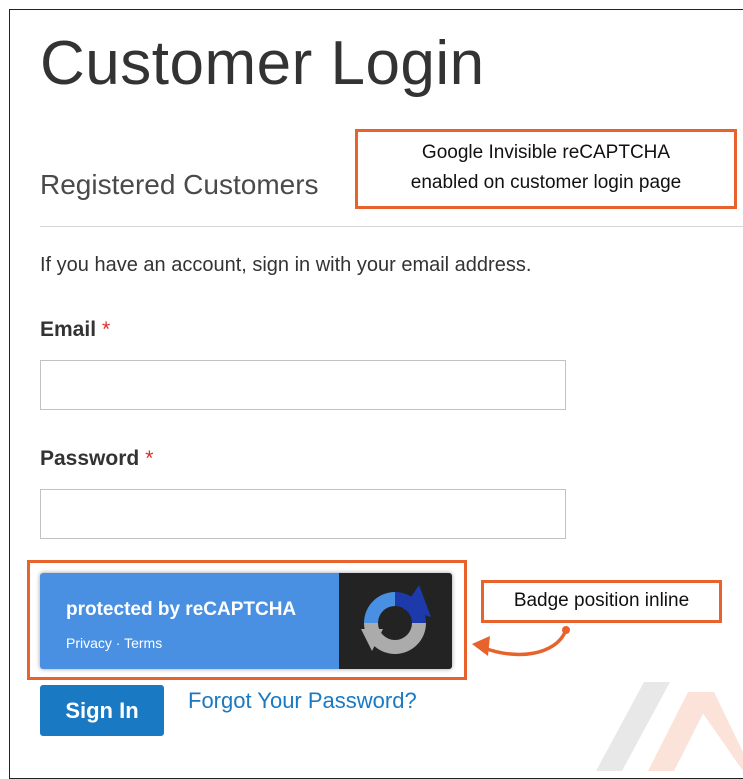 The height and width of the screenshot is (779, 743). Describe the element at coordinates (143, 643) in the screenshot. I see `recaptcha-terms-link: Terms` at that location.